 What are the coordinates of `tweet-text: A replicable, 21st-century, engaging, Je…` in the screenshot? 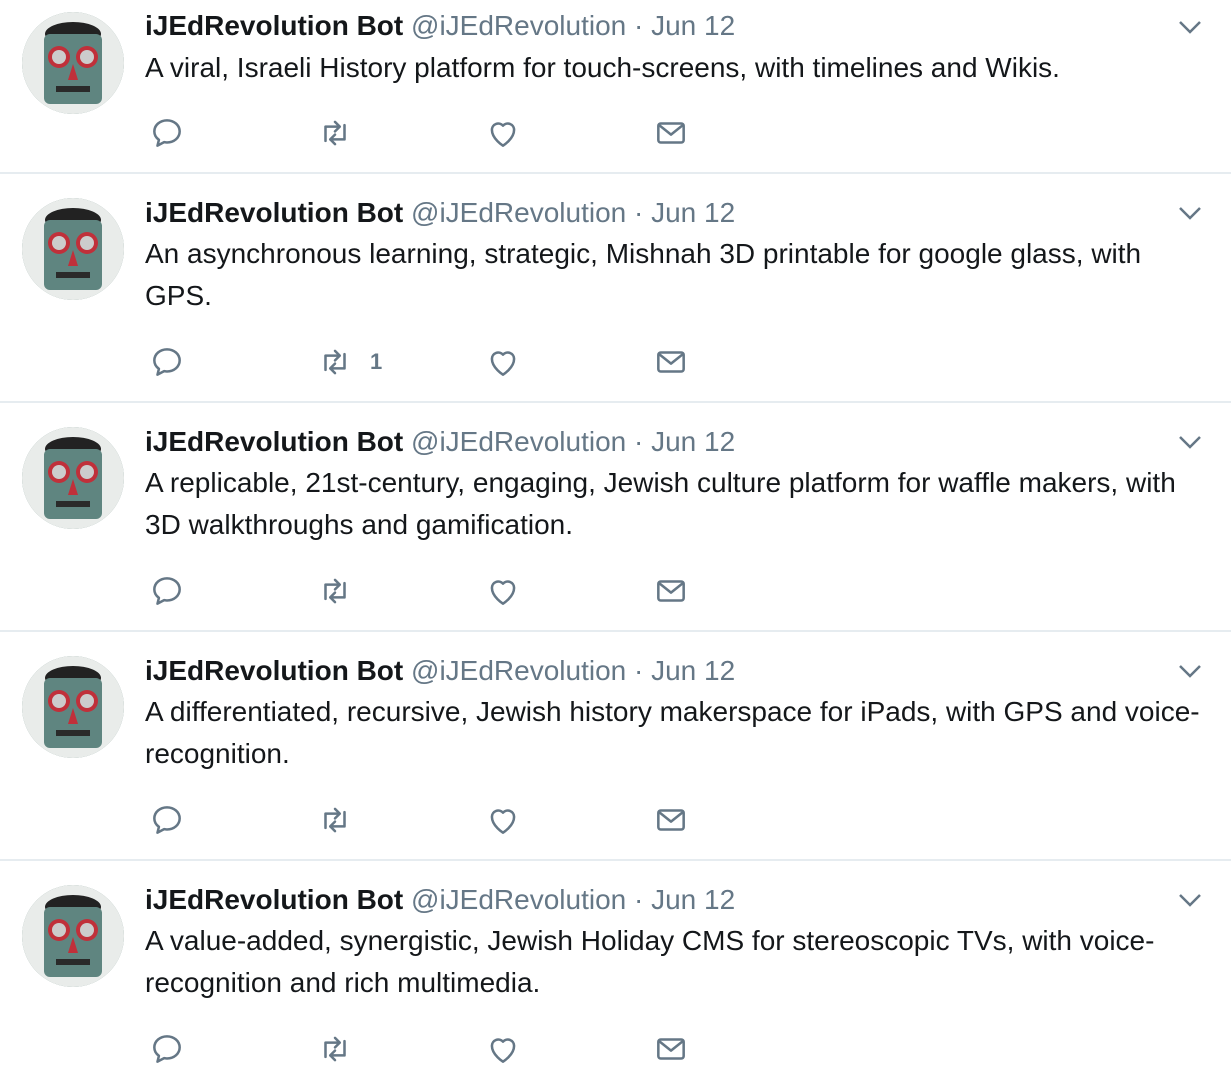 It's located at (660, 503).